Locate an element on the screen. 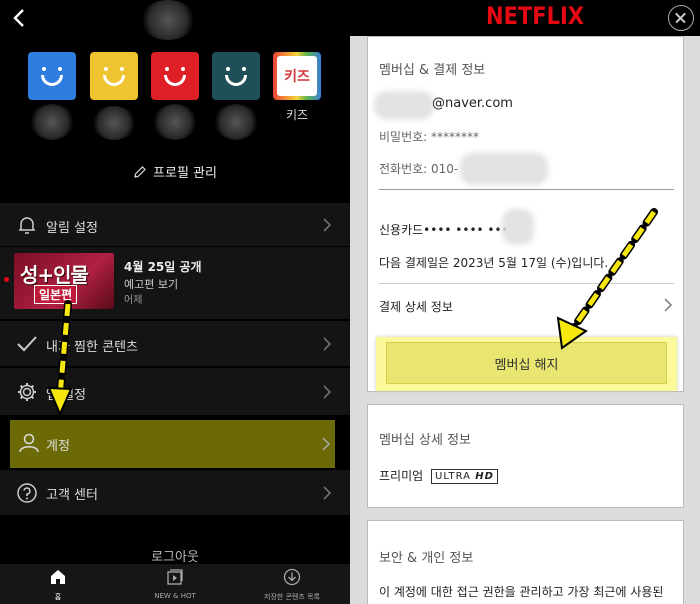 The height and width of the screenshot is (604, 700). nav-downloads-label: 저장한 콘텐츠 목록 is located at coordinates (292, 597).